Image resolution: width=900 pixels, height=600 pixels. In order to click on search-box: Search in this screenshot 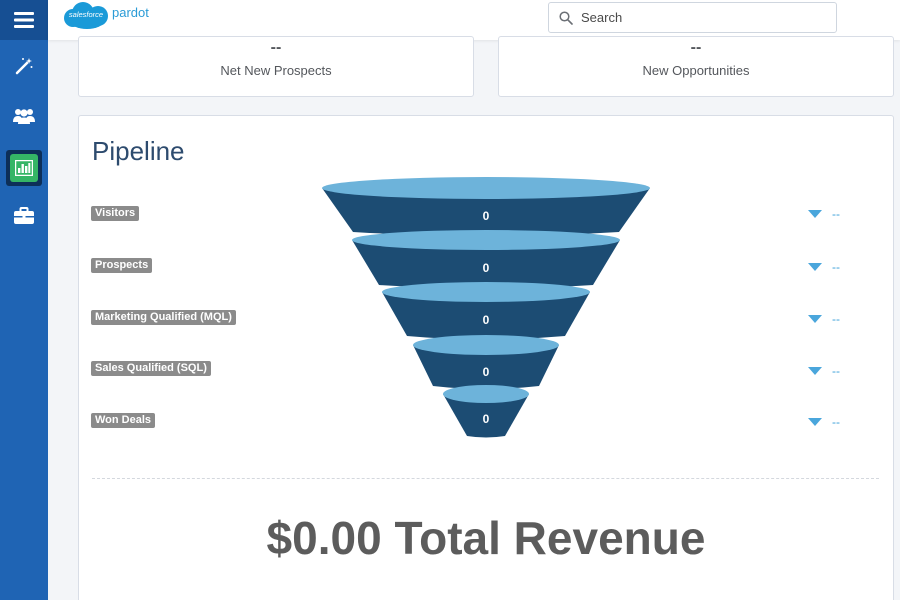, I will do `click(692, 17)`.